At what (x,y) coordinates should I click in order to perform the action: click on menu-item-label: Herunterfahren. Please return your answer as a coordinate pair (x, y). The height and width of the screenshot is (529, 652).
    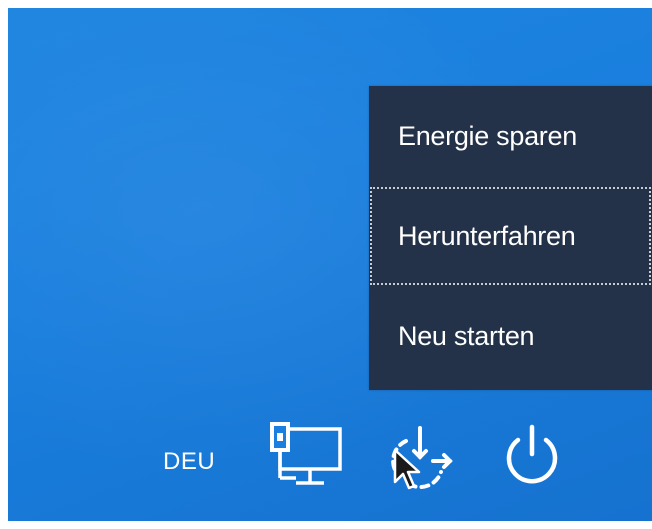
    Looking at the image, I should click on (487, 235).